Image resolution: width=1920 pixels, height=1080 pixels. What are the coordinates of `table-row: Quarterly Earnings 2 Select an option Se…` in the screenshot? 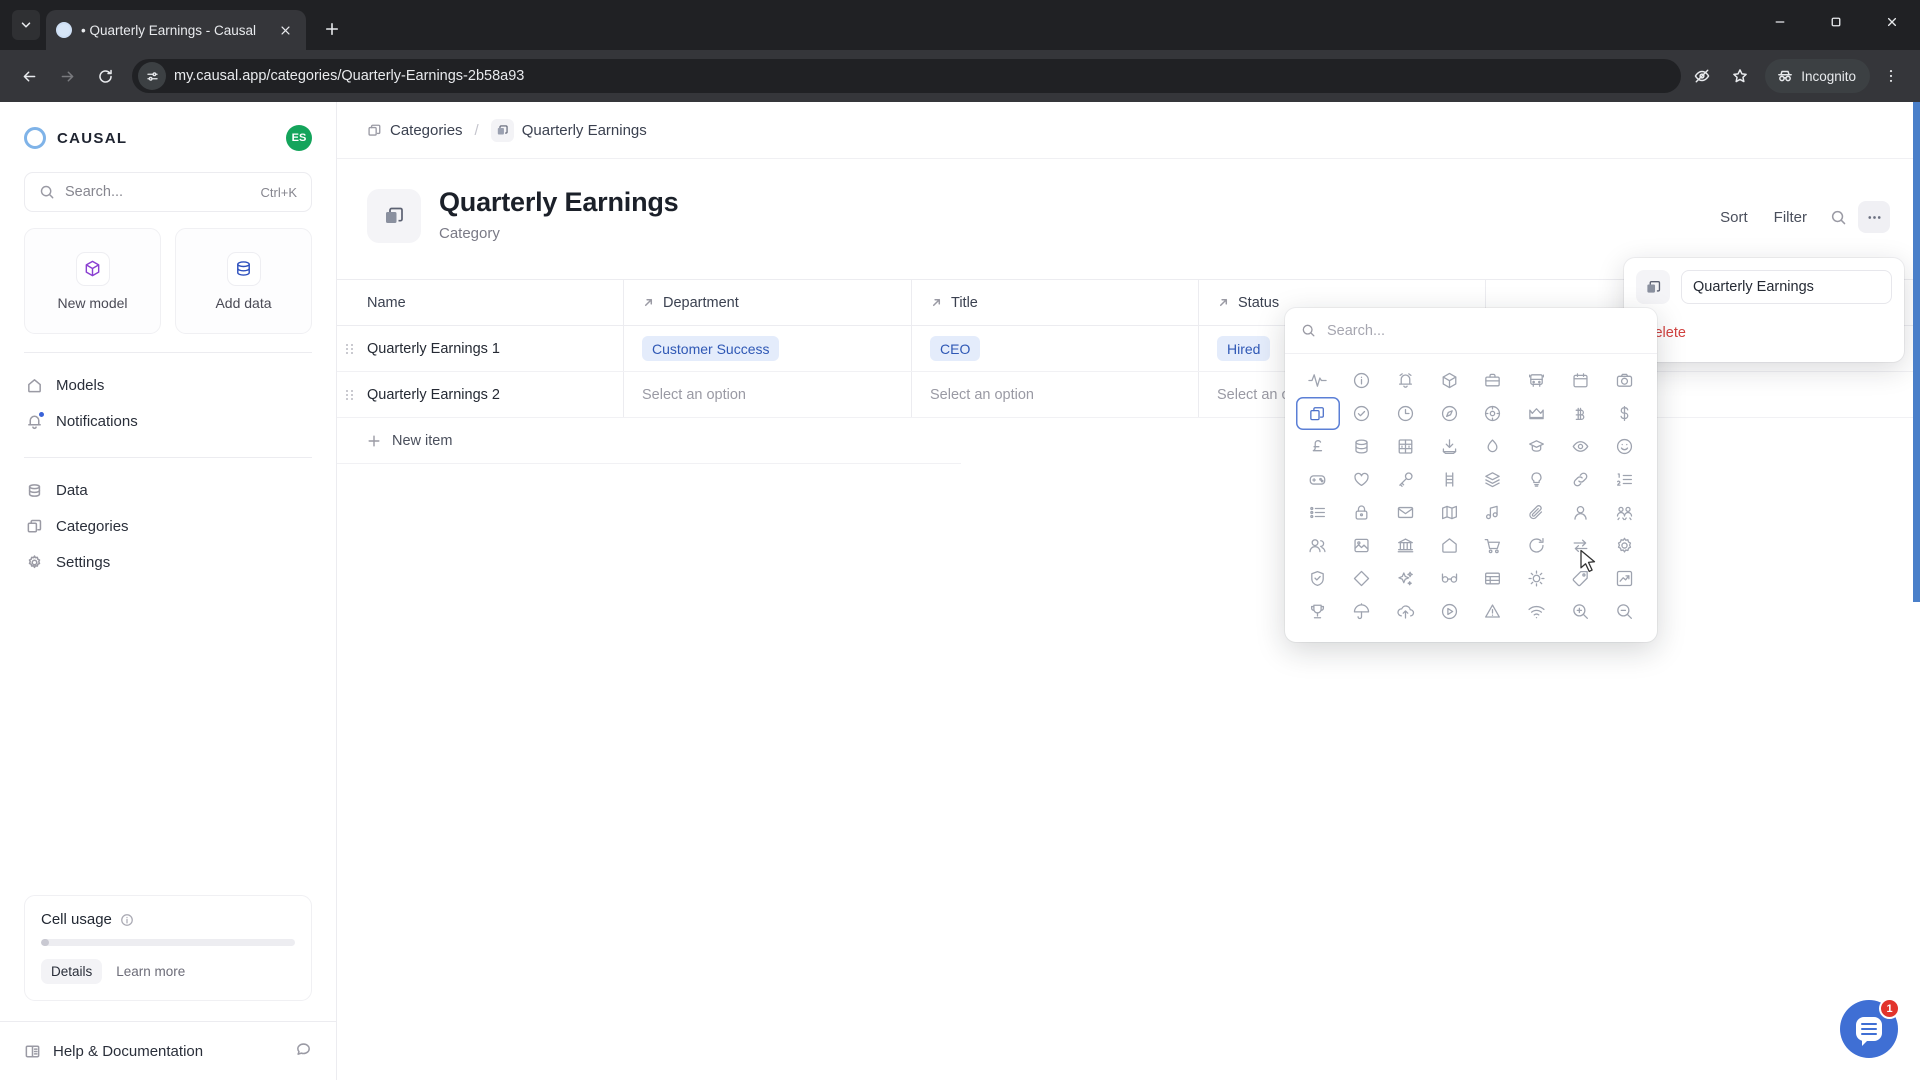 It's located at (1128, 395).